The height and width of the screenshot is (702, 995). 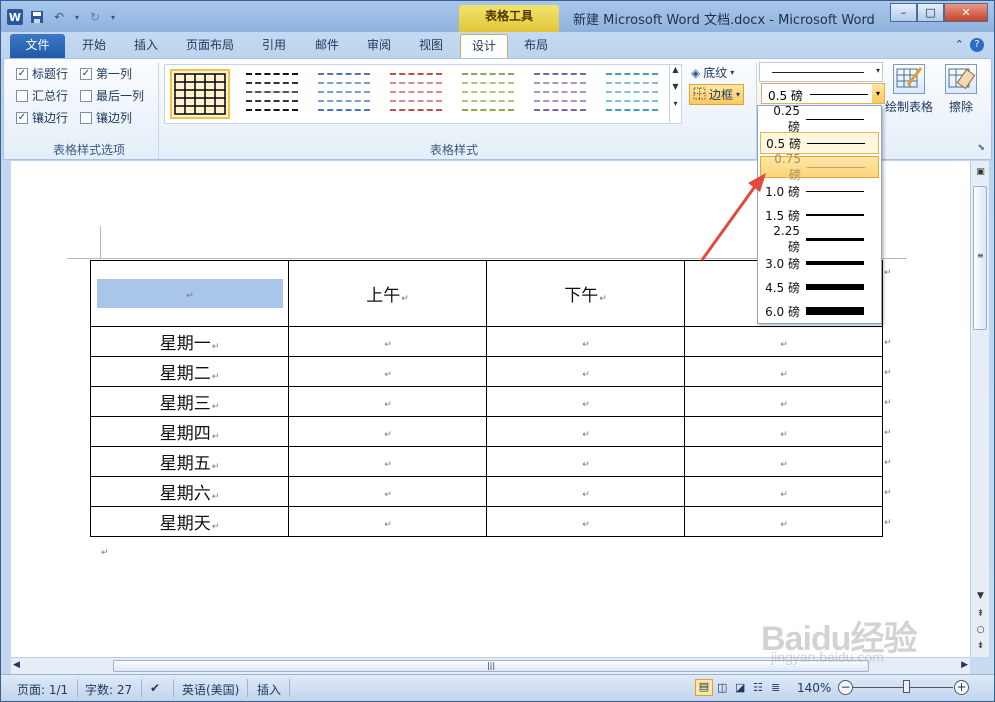 I want to click on table-row: 星期天↵ ↵ ↵ ↵, so click(x=486, y=521).